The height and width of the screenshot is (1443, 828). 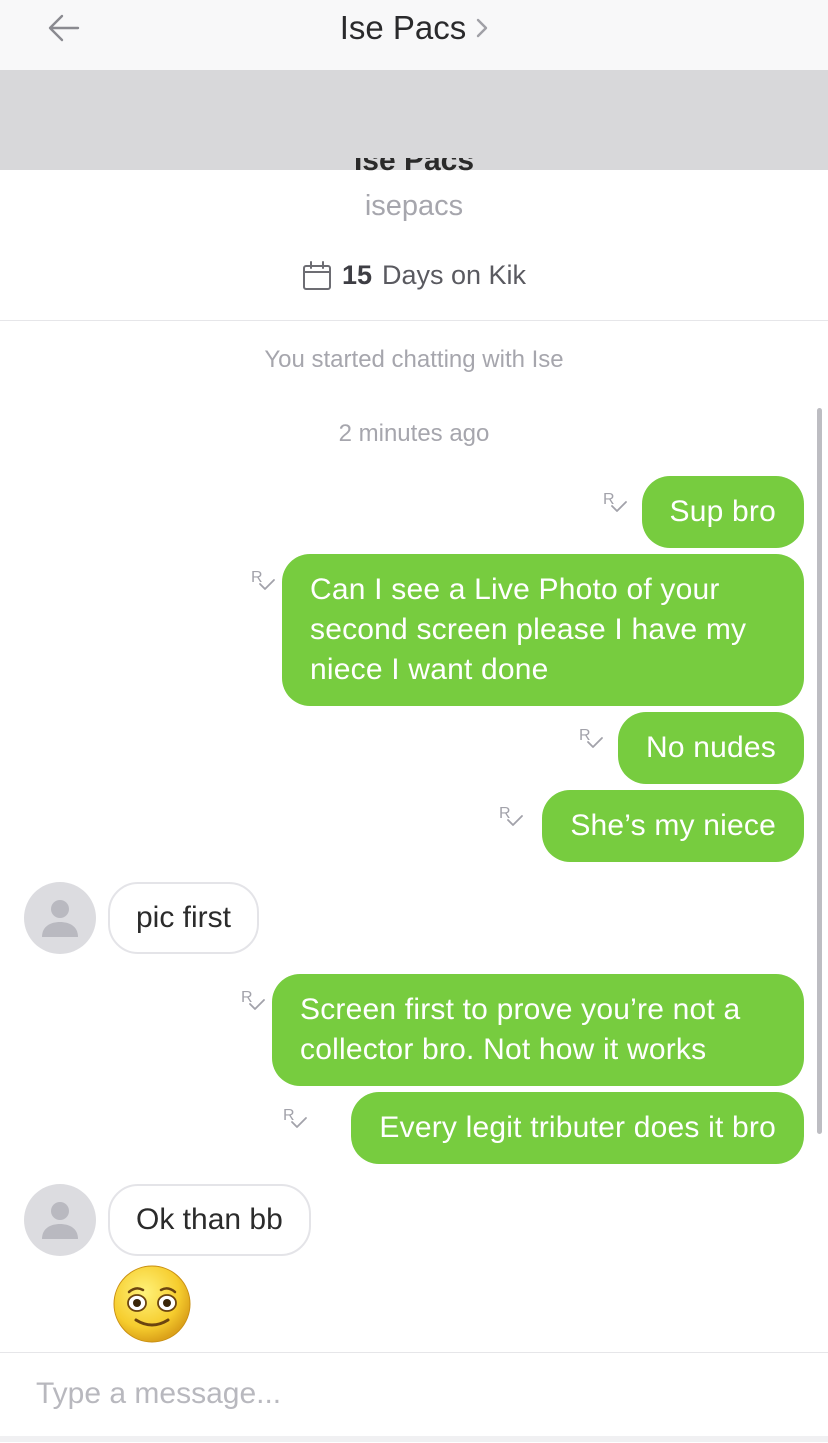 I want to click on days-label: Days on Kik, so click(x=454, y=275).